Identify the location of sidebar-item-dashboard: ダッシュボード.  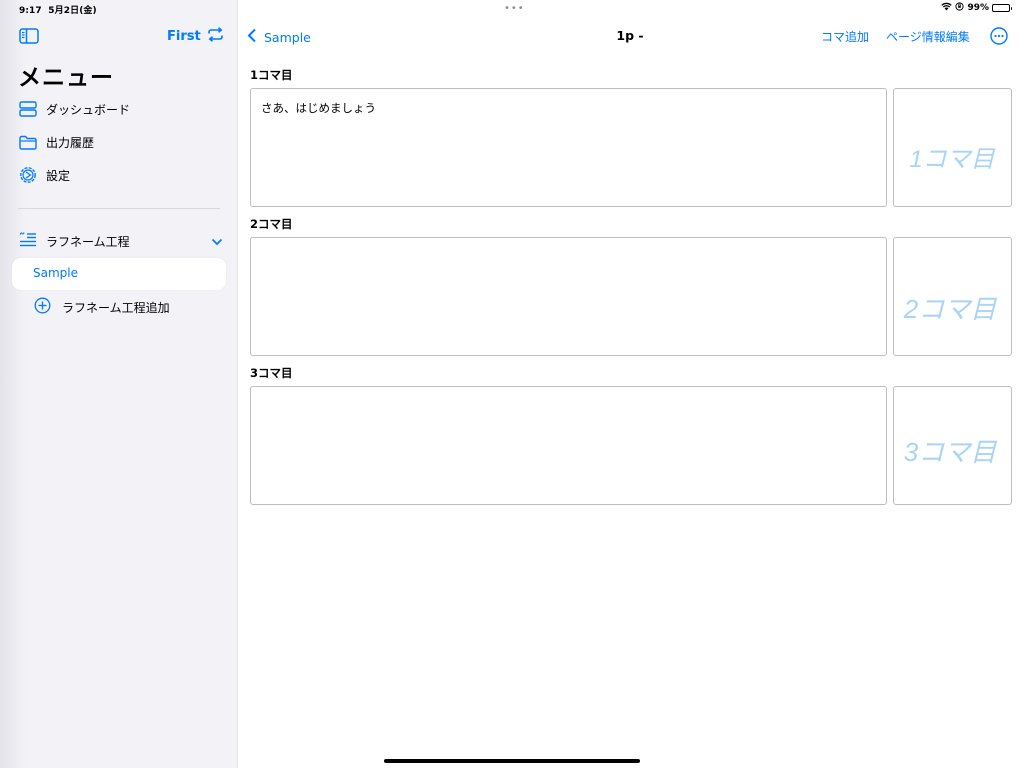
(74, 109).